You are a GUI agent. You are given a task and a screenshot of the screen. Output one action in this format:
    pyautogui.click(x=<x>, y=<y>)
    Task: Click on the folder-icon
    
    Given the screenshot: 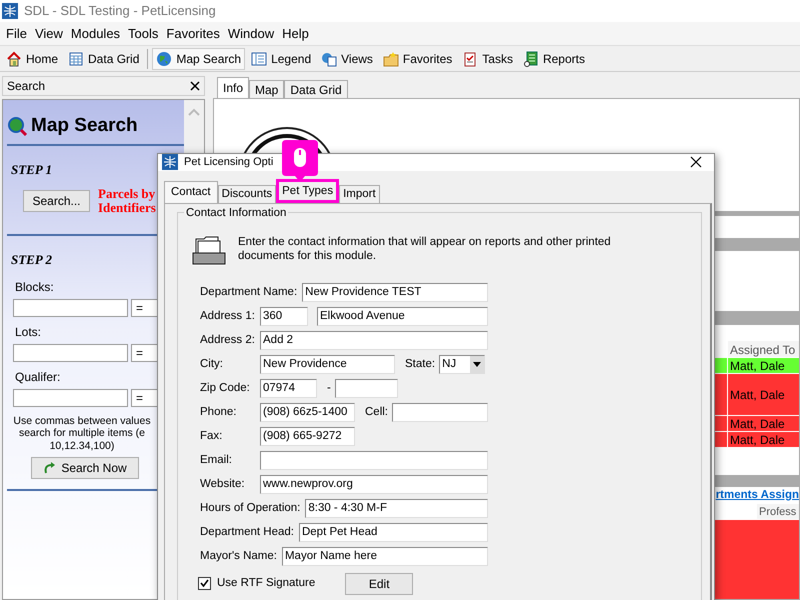 What is the action you would take?
    pyautogui.click(x=390, y=58)
    